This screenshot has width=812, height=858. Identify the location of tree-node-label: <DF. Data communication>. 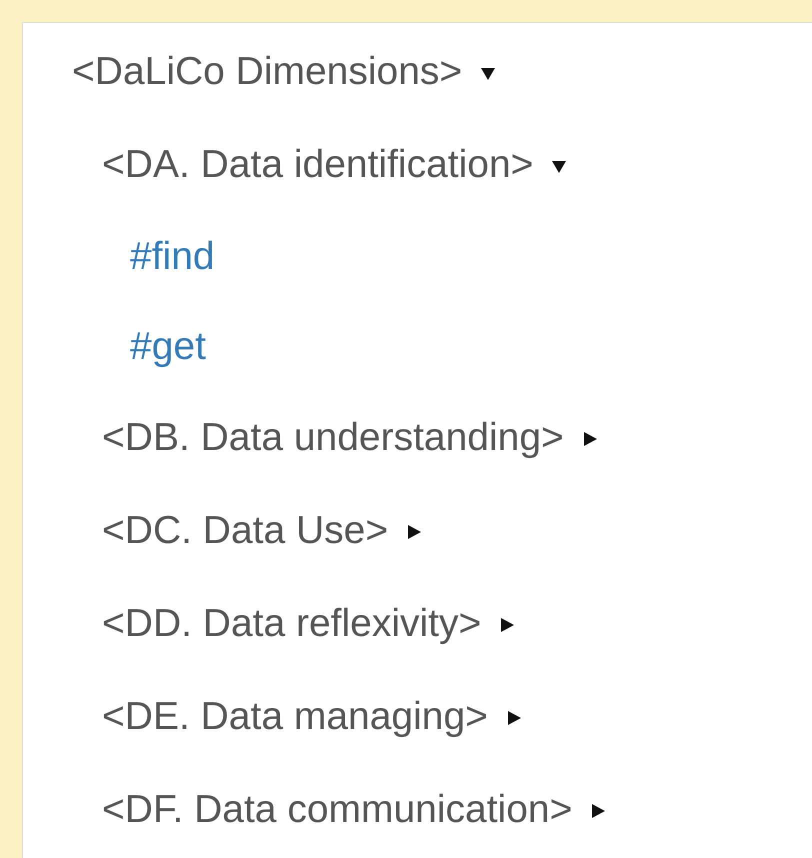
(337, 810).